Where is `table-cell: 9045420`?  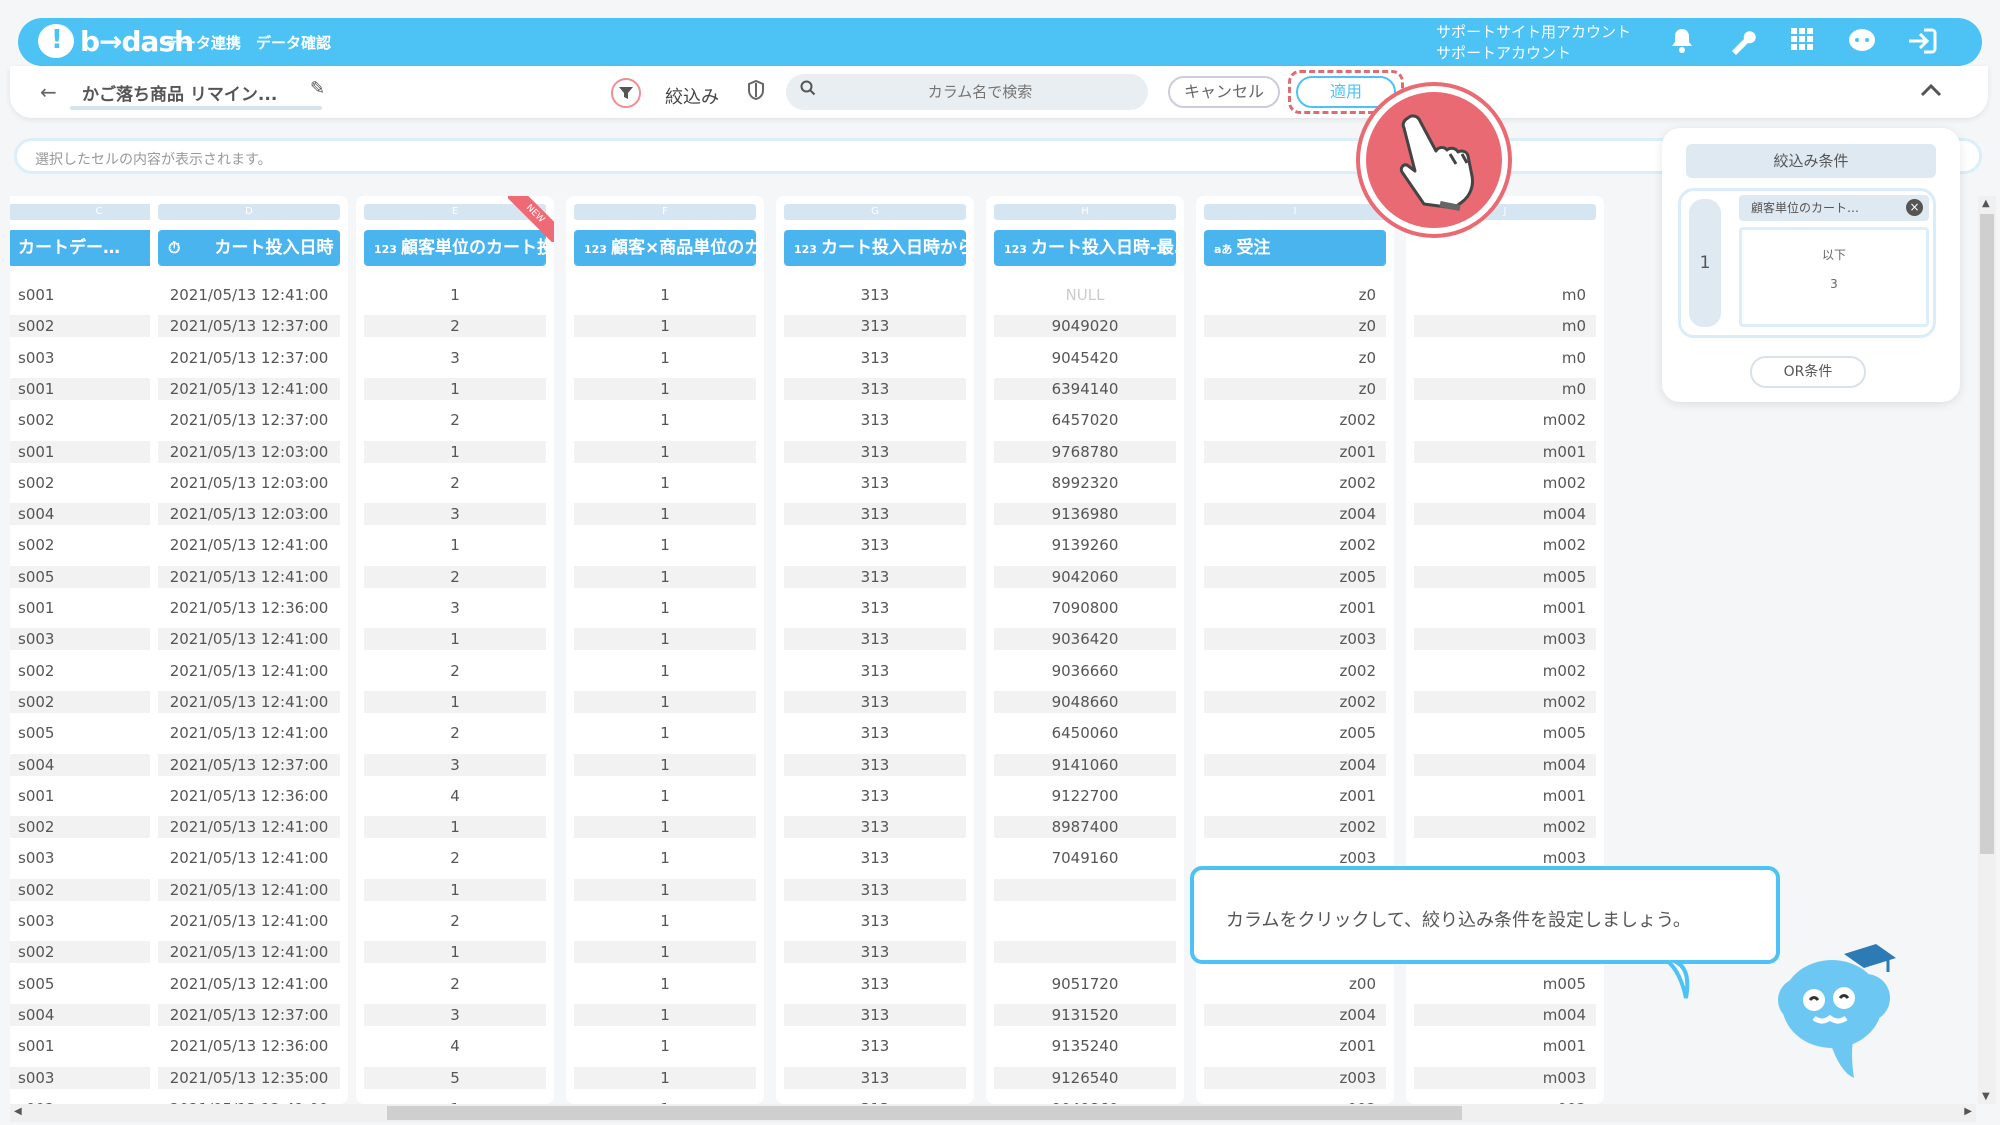 table-cell: 9045420 is located at coordinates (1085, 358).